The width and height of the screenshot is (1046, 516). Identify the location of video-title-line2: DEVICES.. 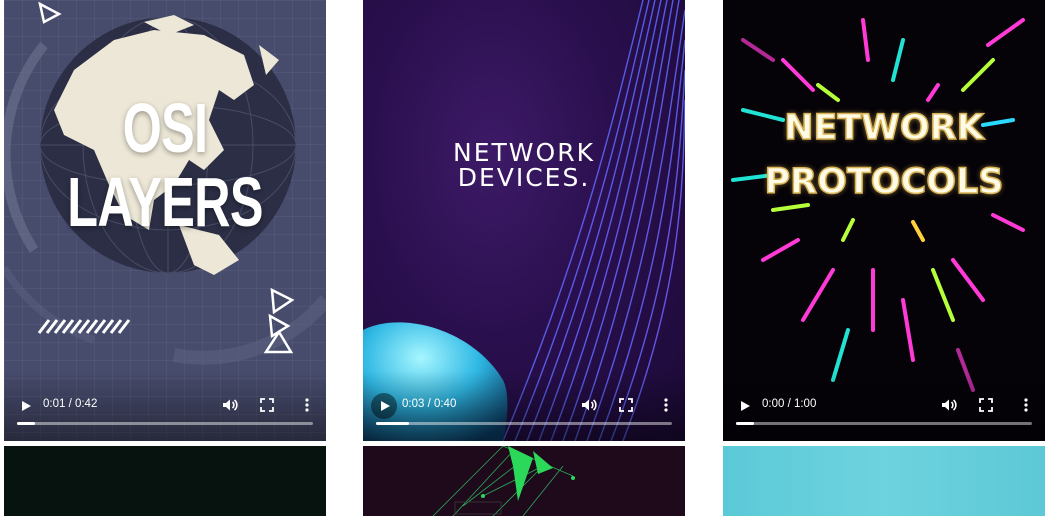
(524, 177).